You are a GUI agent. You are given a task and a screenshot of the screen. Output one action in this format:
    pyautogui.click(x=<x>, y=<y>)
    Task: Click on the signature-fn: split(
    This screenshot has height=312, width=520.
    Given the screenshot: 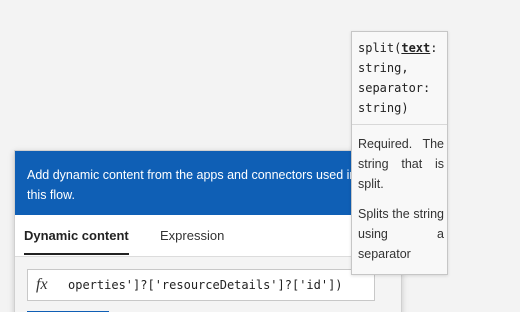 What is the action you would take?
    pyautogui.click(x=380, y=48)
    